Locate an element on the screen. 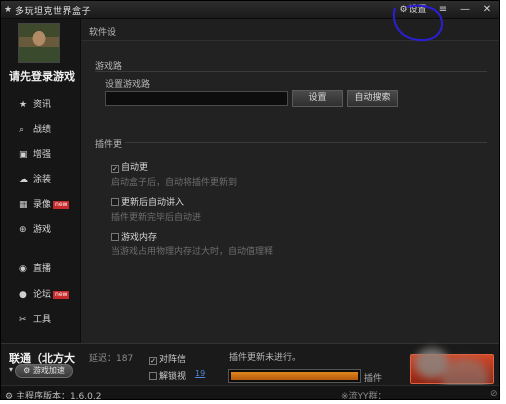 The width and height of the screenshot is (506, 404). accelerate-label: 游戏加速 is located at coordinates (48, 370).